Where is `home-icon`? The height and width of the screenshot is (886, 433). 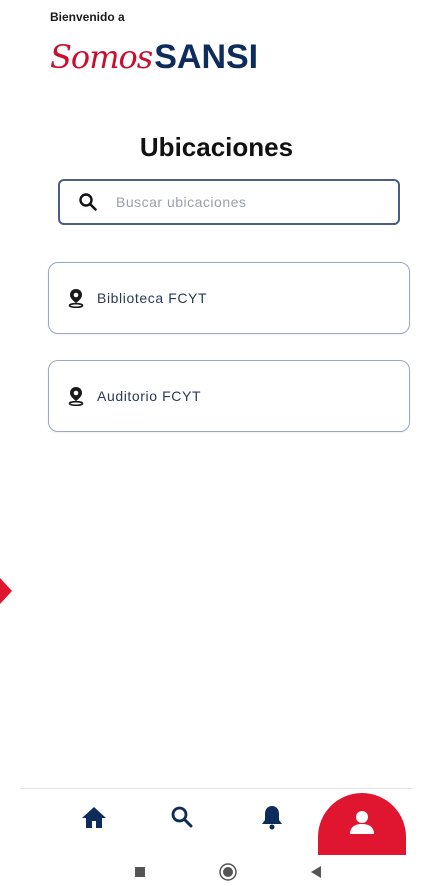 home-icon is located at coordinates (94, 819).